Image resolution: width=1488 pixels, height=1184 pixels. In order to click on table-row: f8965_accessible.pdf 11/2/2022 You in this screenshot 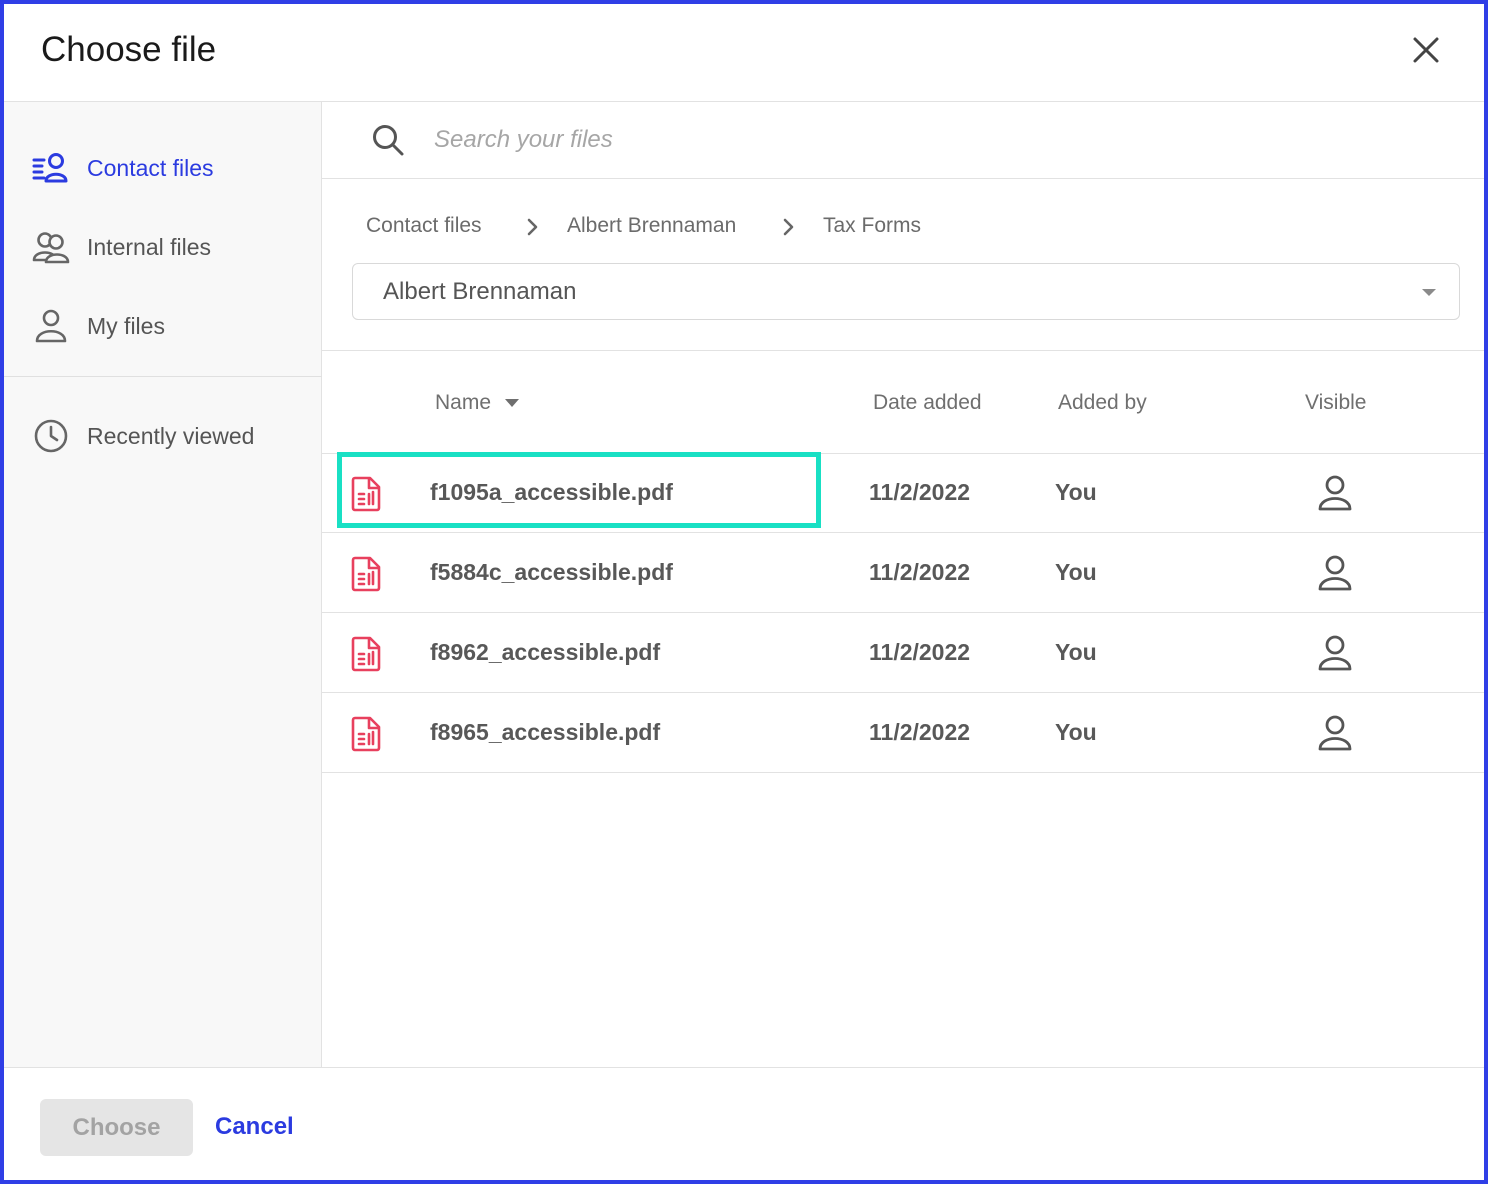, I will do `click(903, 733)`.